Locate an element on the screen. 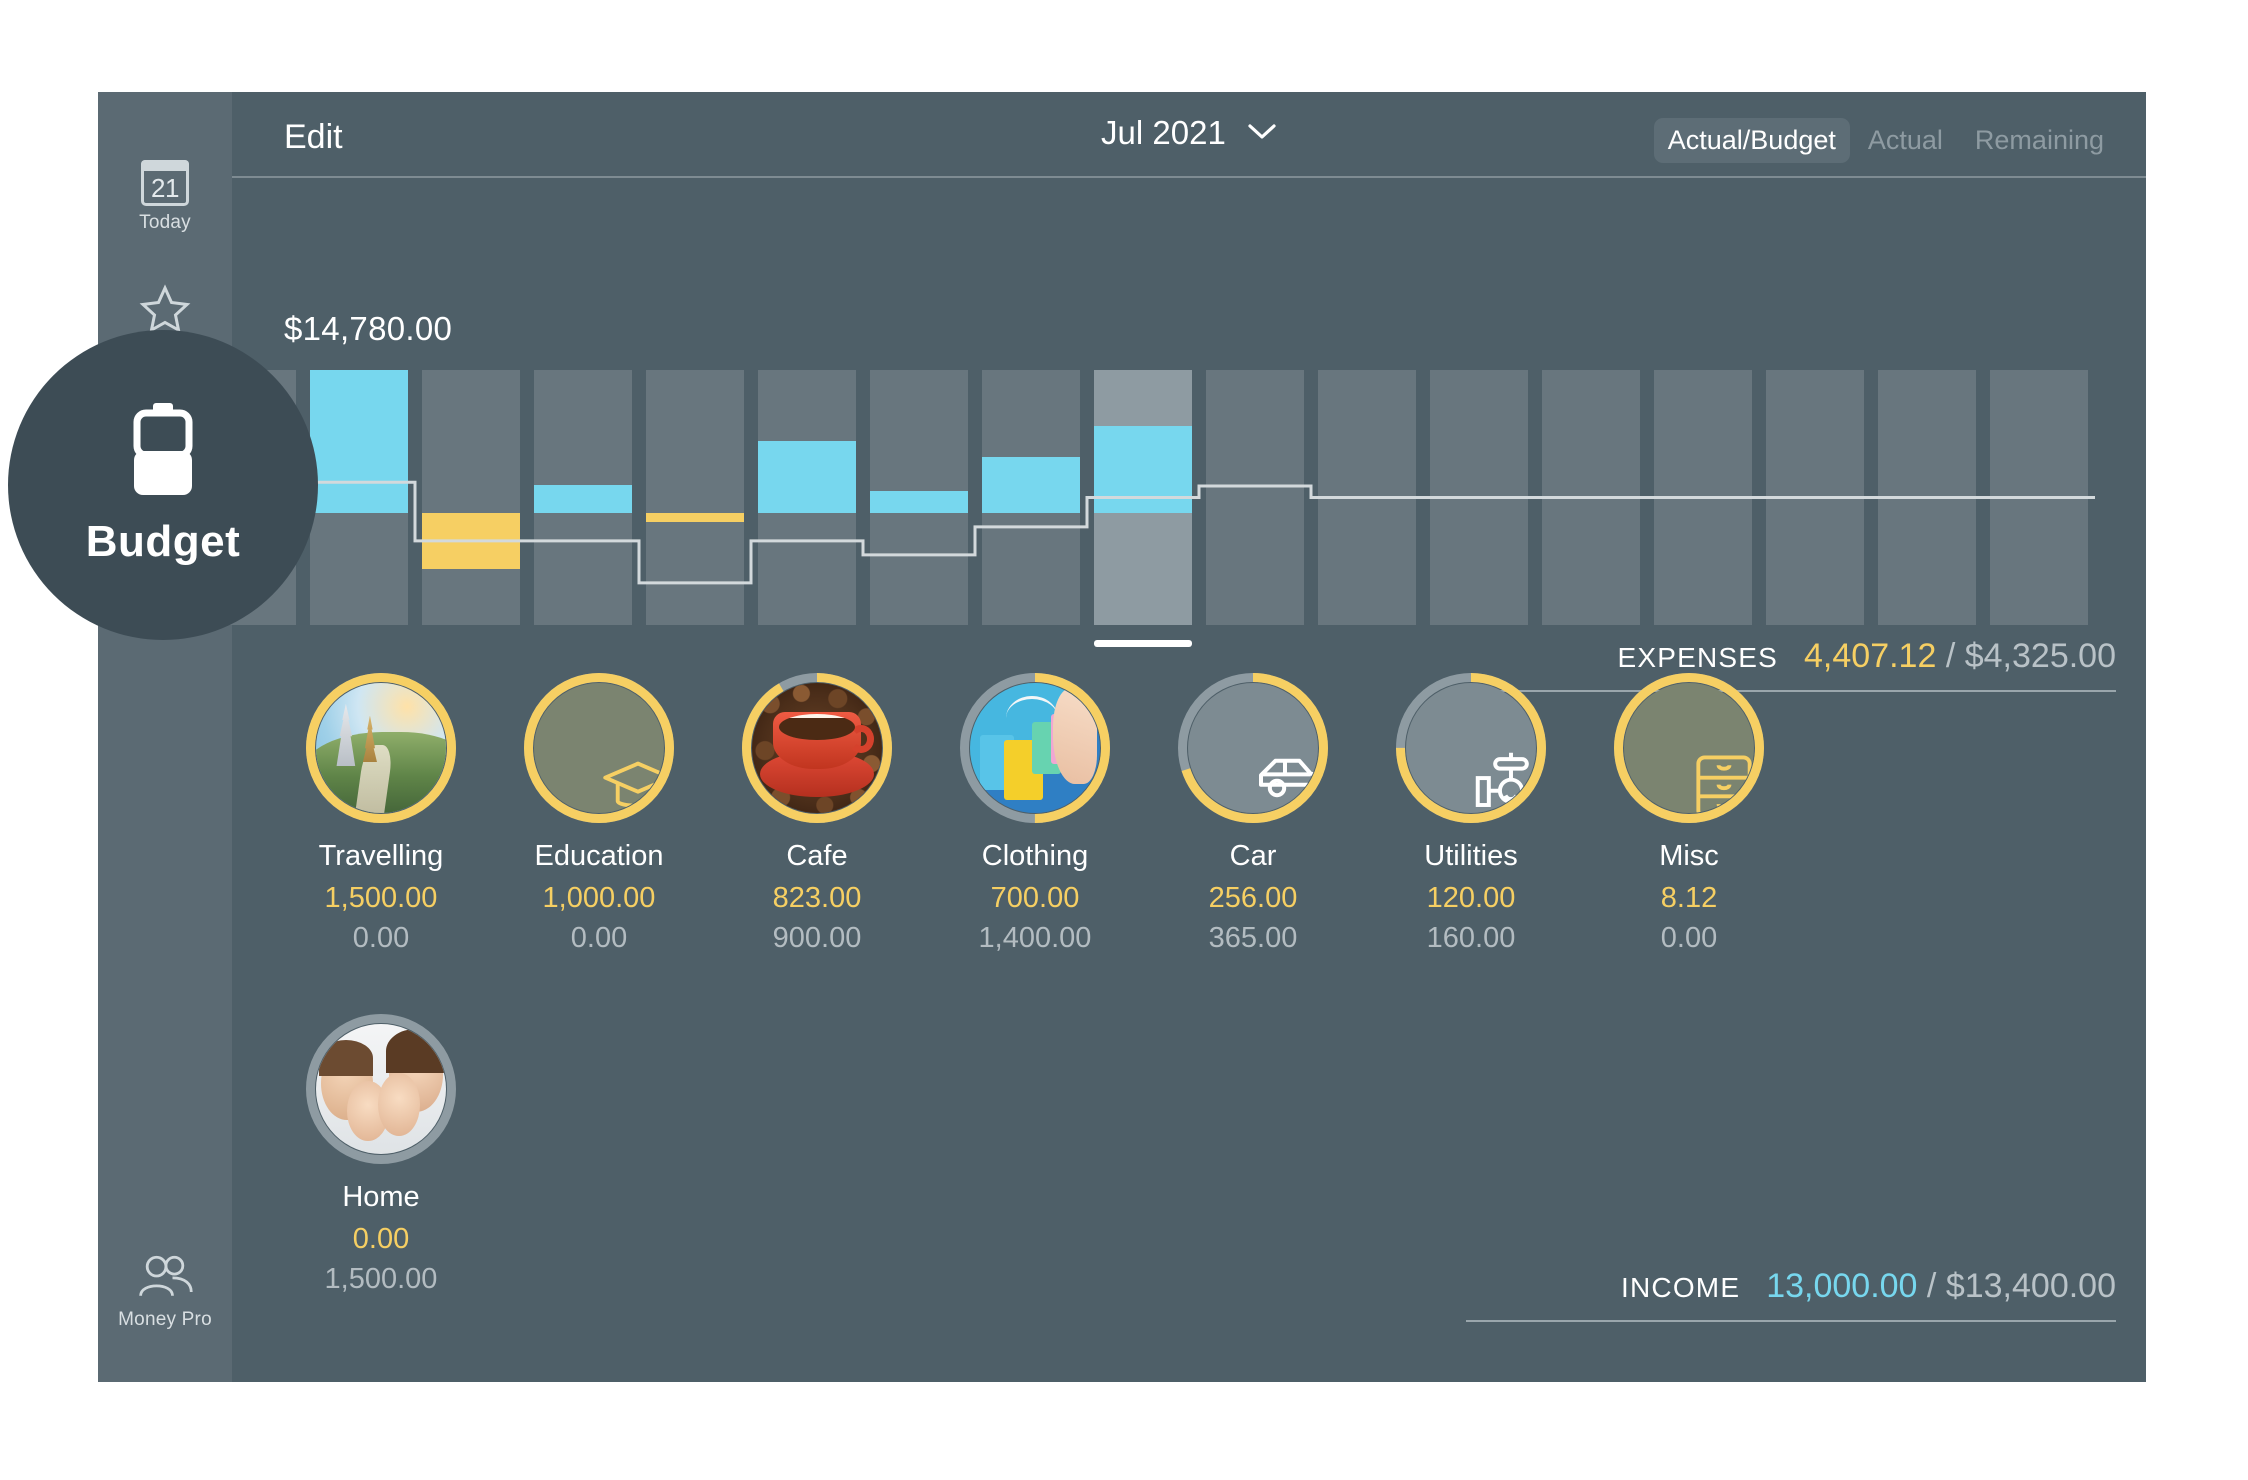 The height and width of the screenshot is (1480, 2248). category-item: Car 256.00 365.00 is located at coordinates (1253, 813).